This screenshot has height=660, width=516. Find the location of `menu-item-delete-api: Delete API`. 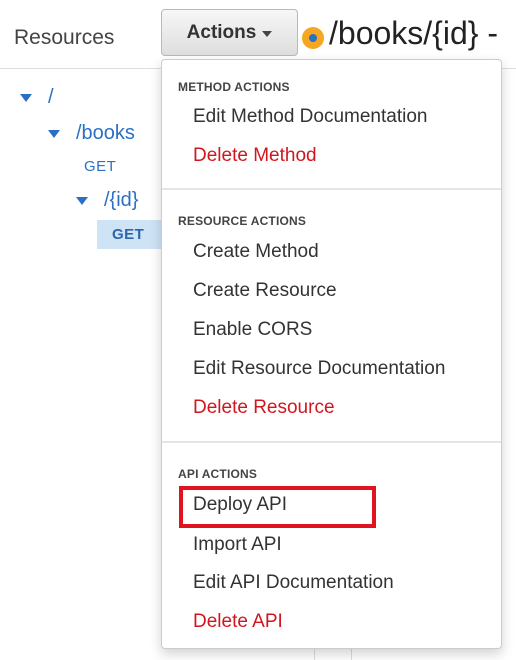

menu-item-delete-api: Delete API is located at coordinates (238, 622).